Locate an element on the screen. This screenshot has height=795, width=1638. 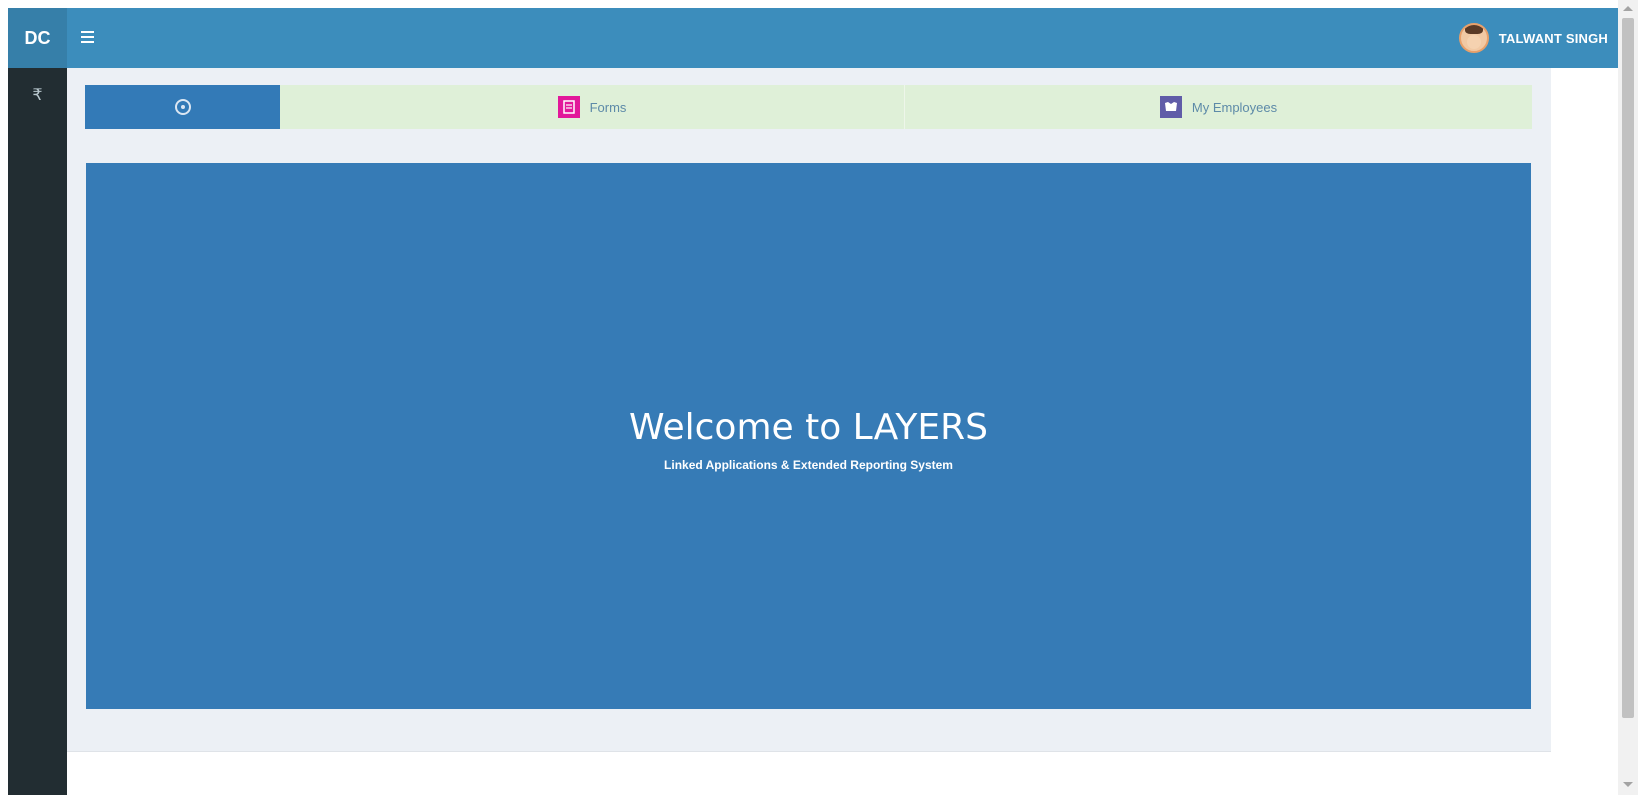
scroll-down-icon is located at coordinates (1628, 784).